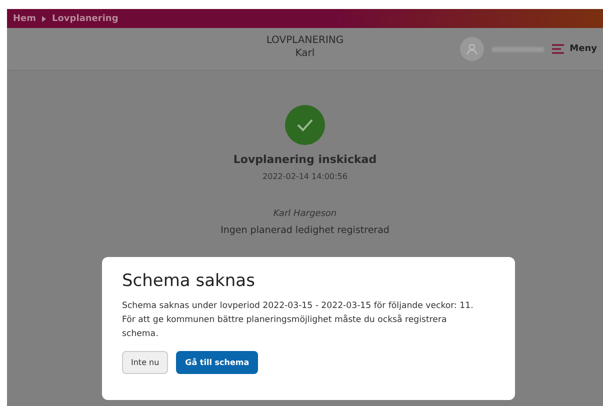  I want to click on page-title: LOVPLANERING, so click(305, 40).